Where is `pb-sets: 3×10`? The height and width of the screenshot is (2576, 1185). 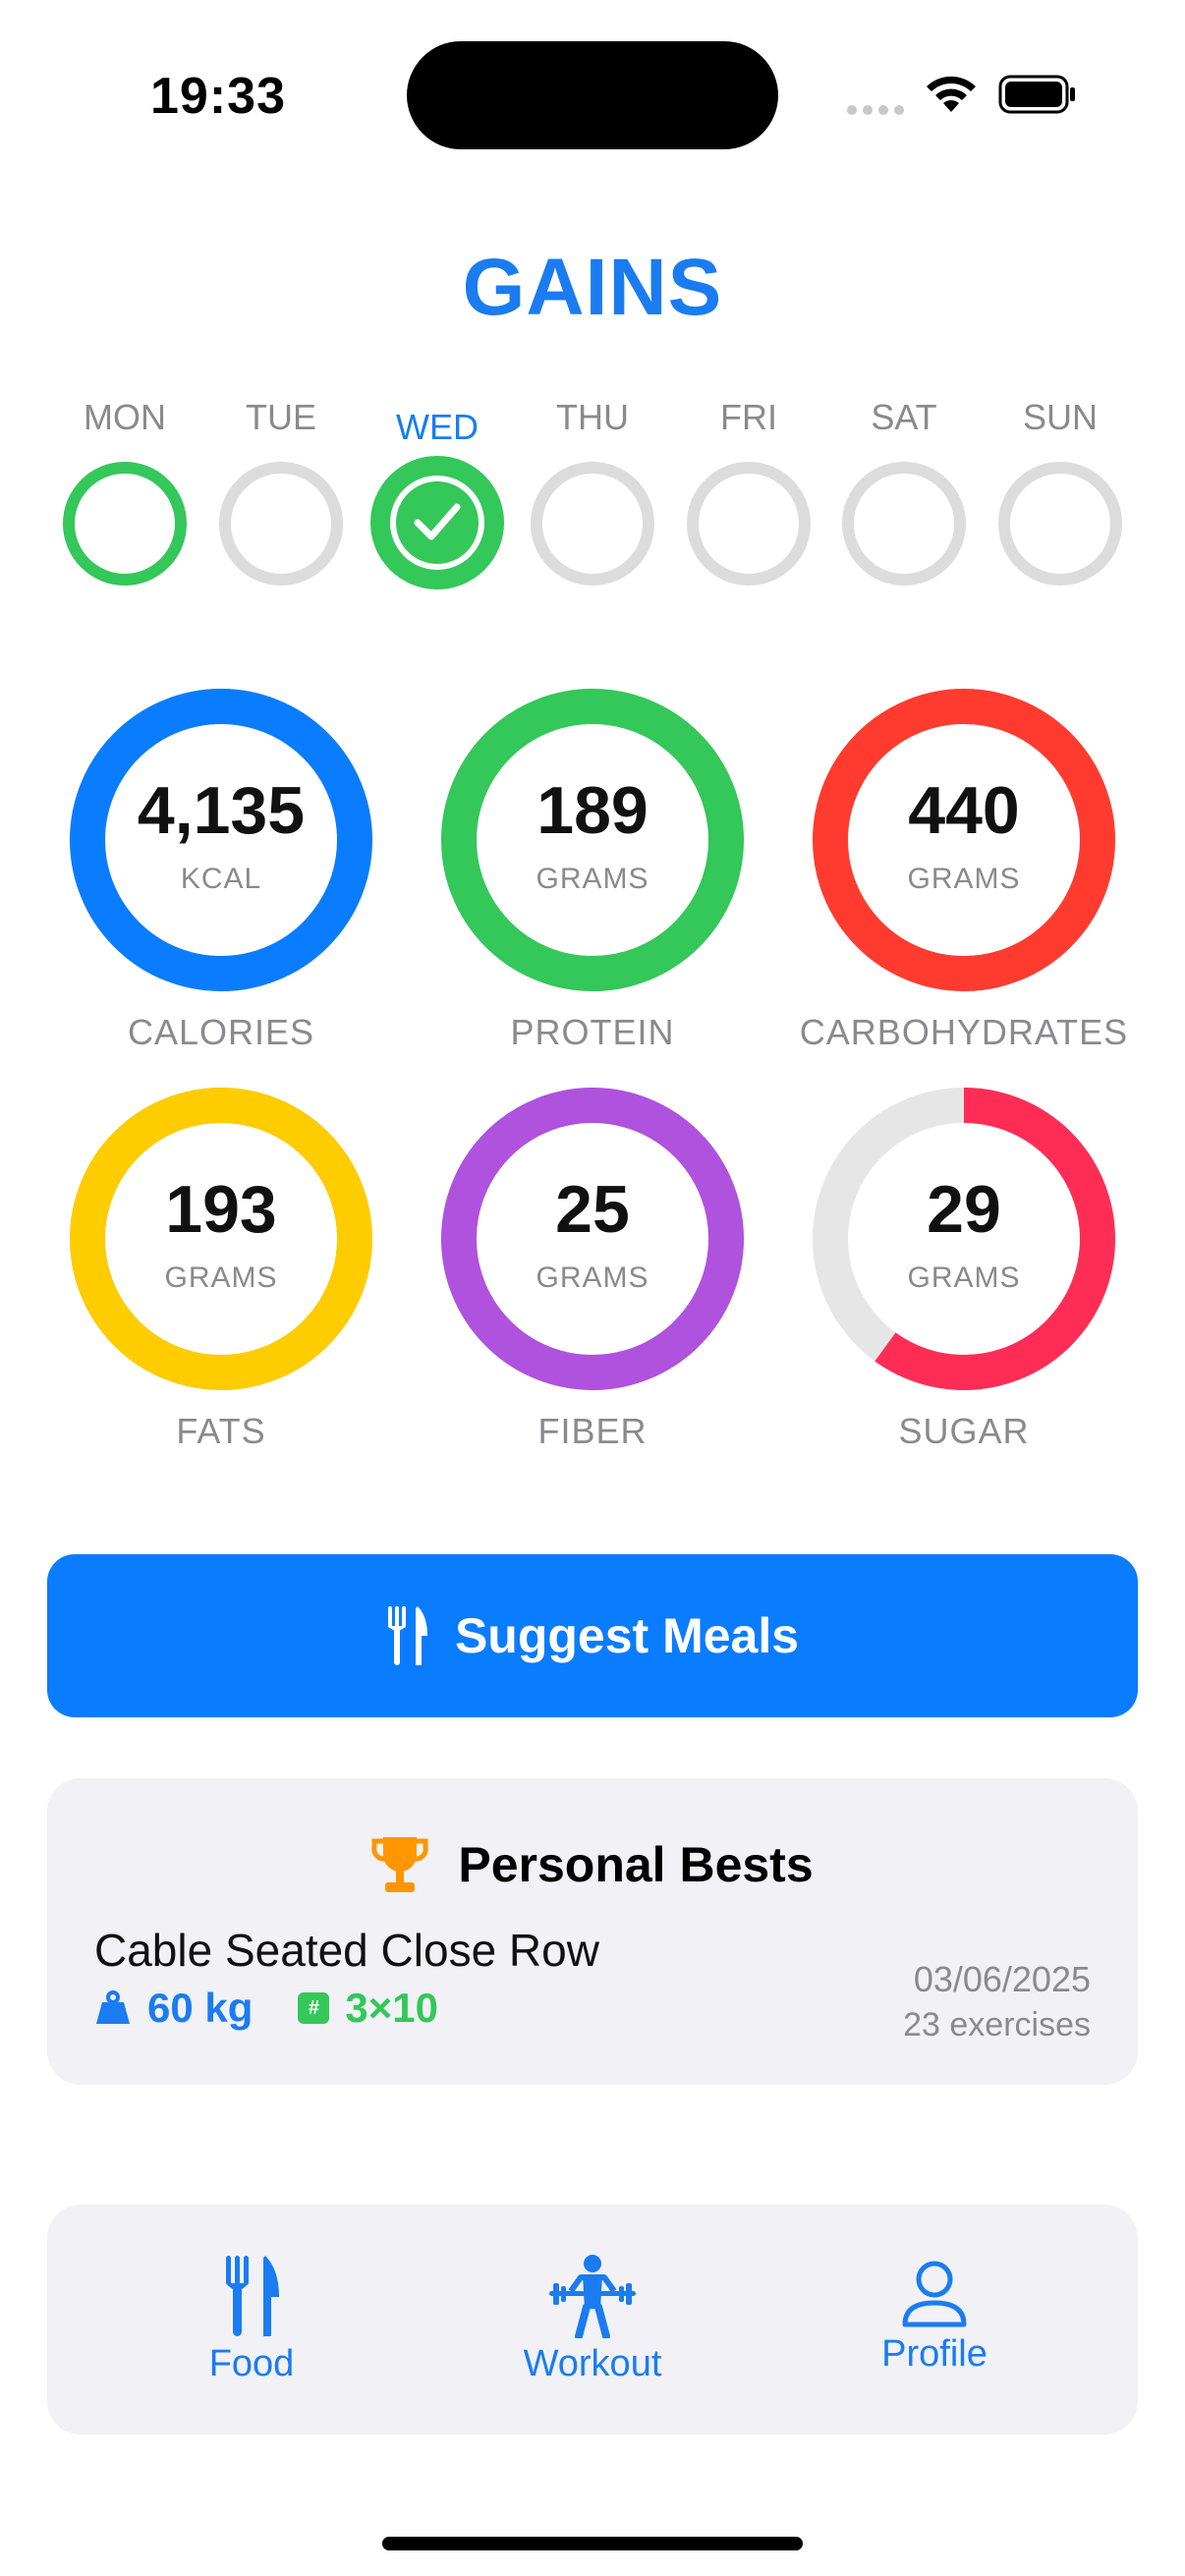
pb-sets: 3×10 is located at coordinates (392, 2008).